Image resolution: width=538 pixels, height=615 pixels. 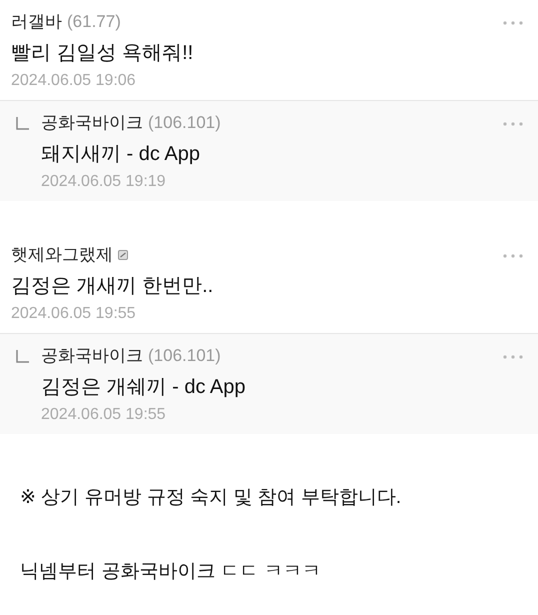 What do you see at coordinates (143, 387) in the screenshot?
I see `comment-text: 김정은 개쉐끼 - dc App` at bounding box center [143, 387].